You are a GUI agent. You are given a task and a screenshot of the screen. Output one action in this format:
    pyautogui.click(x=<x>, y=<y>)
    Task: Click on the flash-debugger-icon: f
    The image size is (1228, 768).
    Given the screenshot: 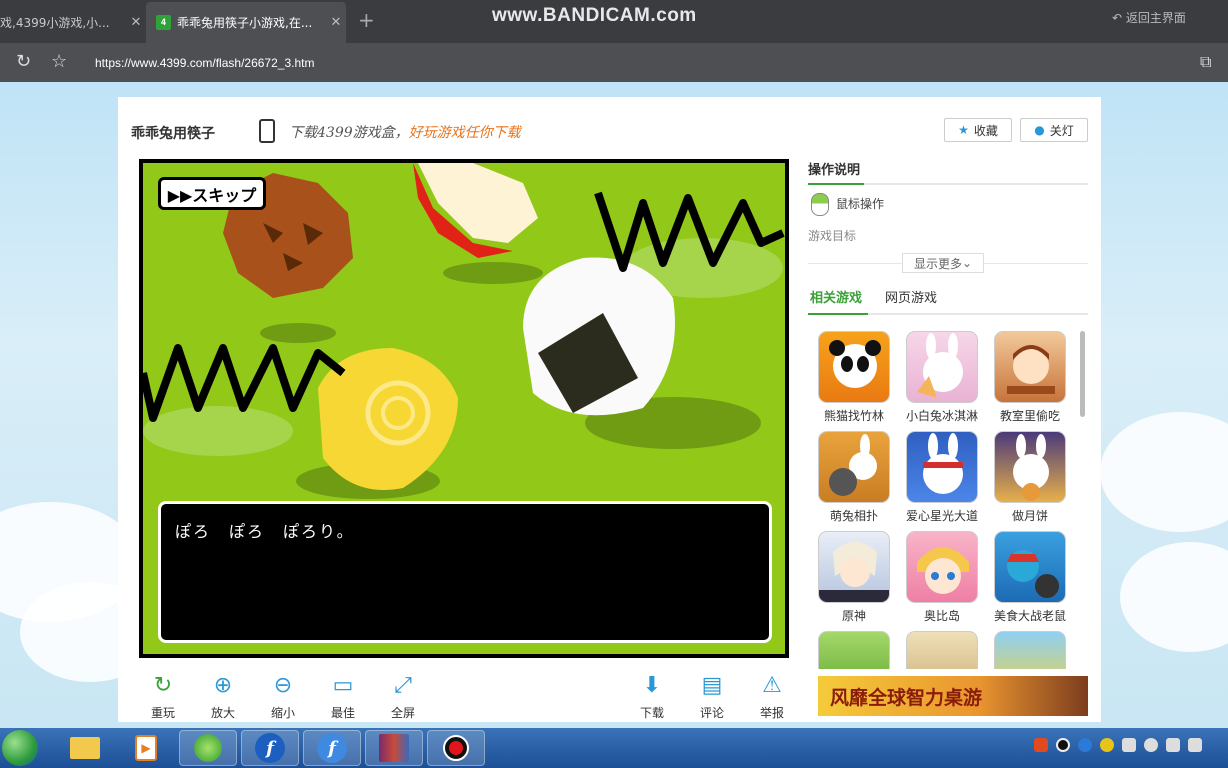 What is the action you would take?
    pyautogui.click(x=332, y=748)
    